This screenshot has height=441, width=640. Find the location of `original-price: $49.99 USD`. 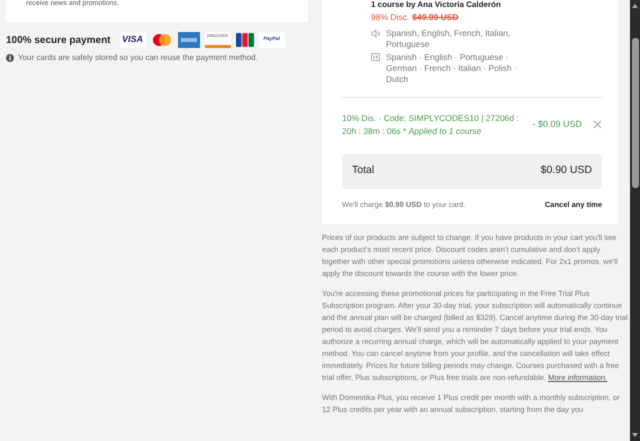

original-price: $49.99 USD is located at coordinates (435, 17).